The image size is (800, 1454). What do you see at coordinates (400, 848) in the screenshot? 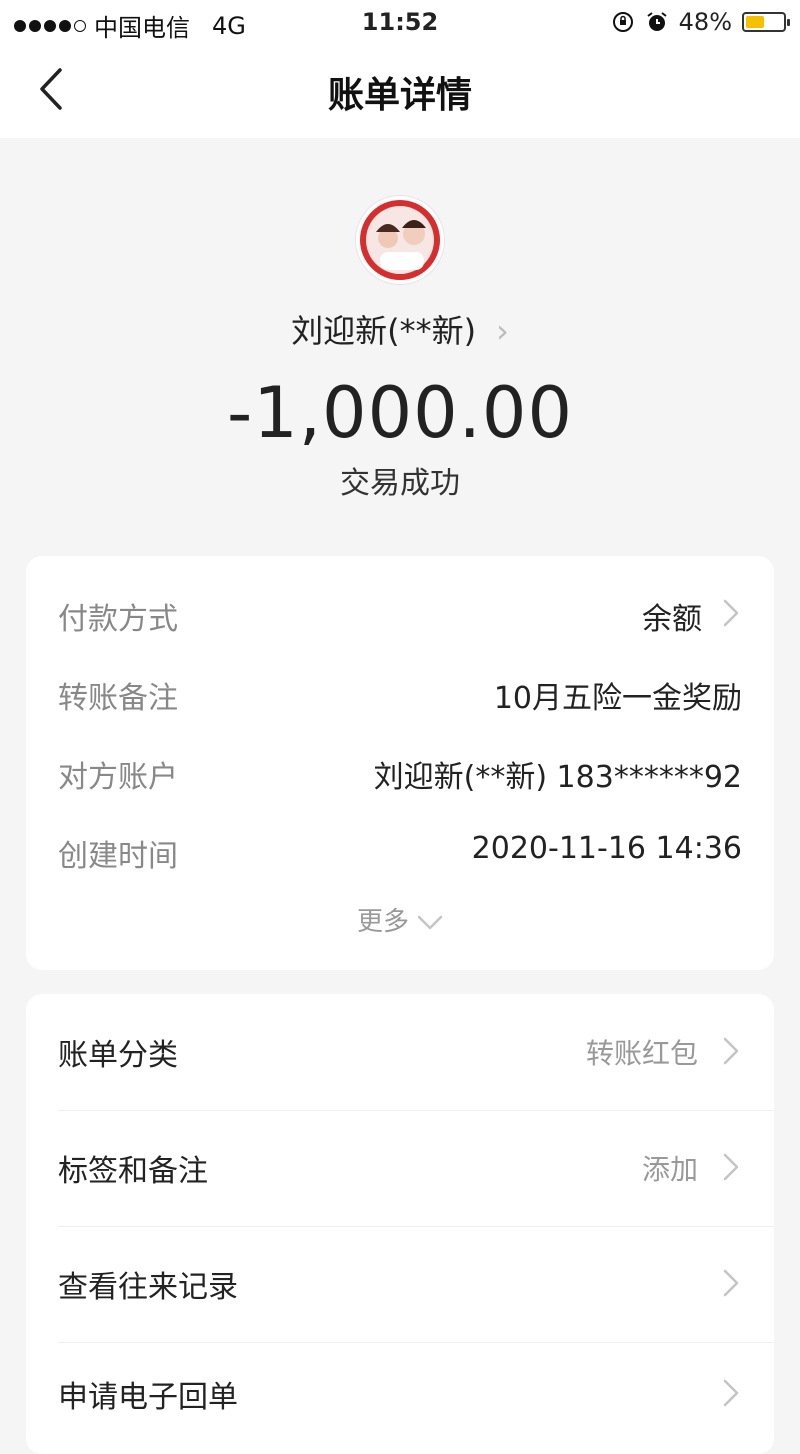
I see `detail-row-created-time: 创建时间 2020-11-16 14:36` at bounding box center [400, 848].